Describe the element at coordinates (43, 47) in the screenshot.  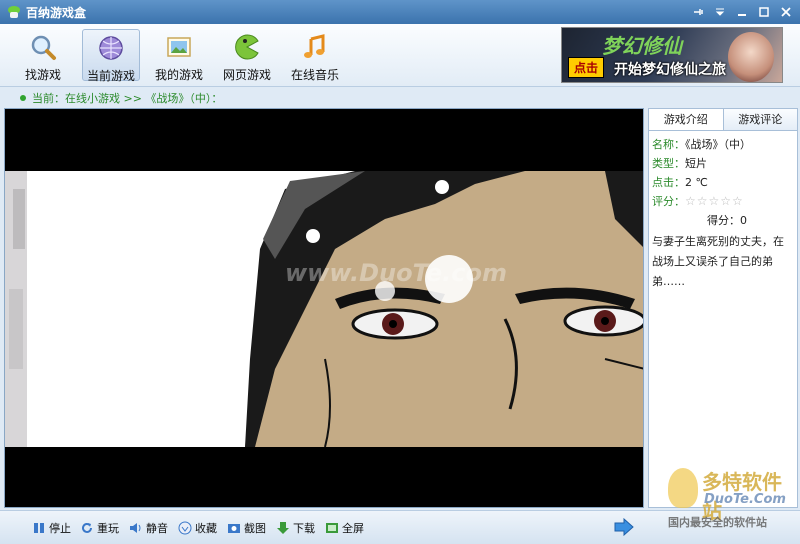
I see `magnifier-icon` at that location.